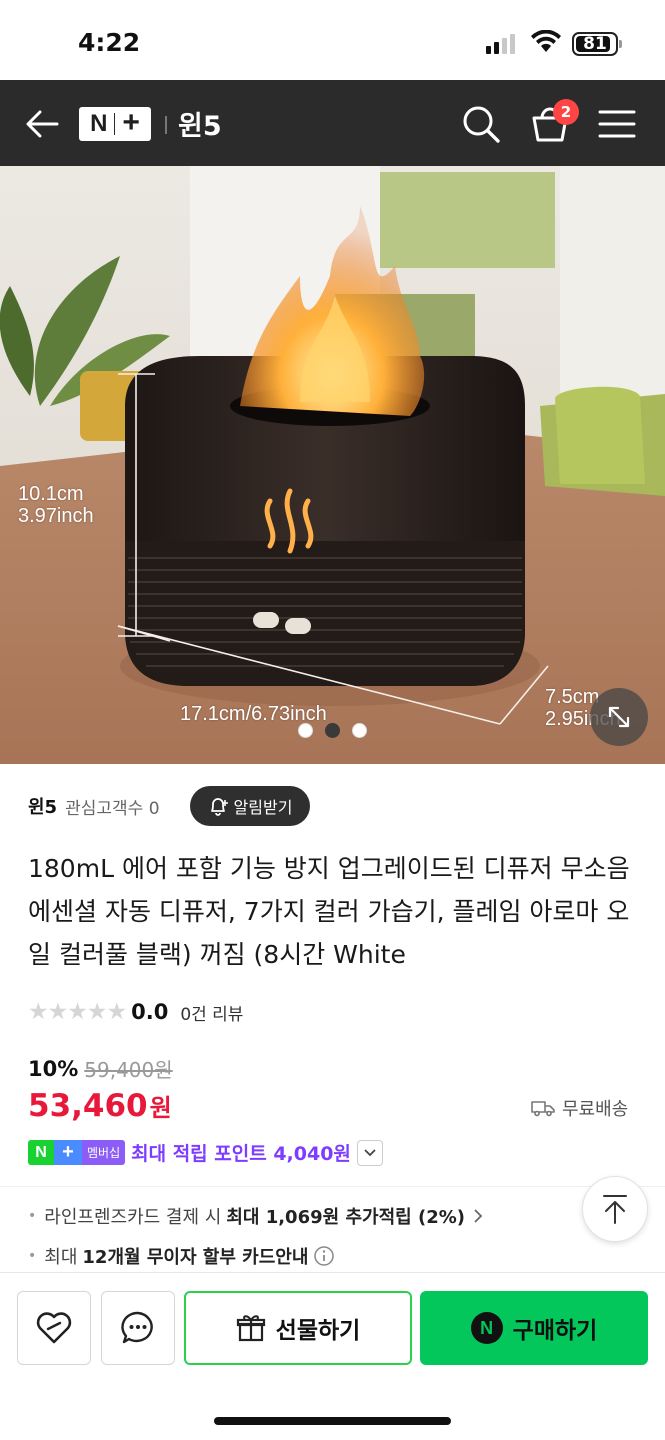  I want to click on original-price: 59,400원, so click(128, 1070).